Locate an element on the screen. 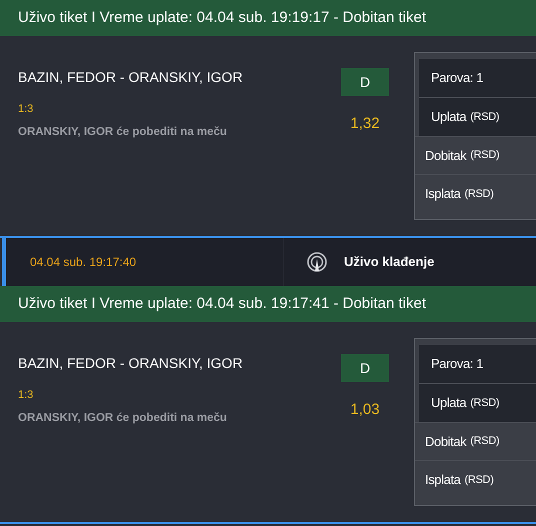 This screenshot has width=536, height=526. ticket-header: Uživo tiket I Vreme uplate: 04.04 sub. 19:17:41 - Dobitan tiket is located at coordinates (268, 304).